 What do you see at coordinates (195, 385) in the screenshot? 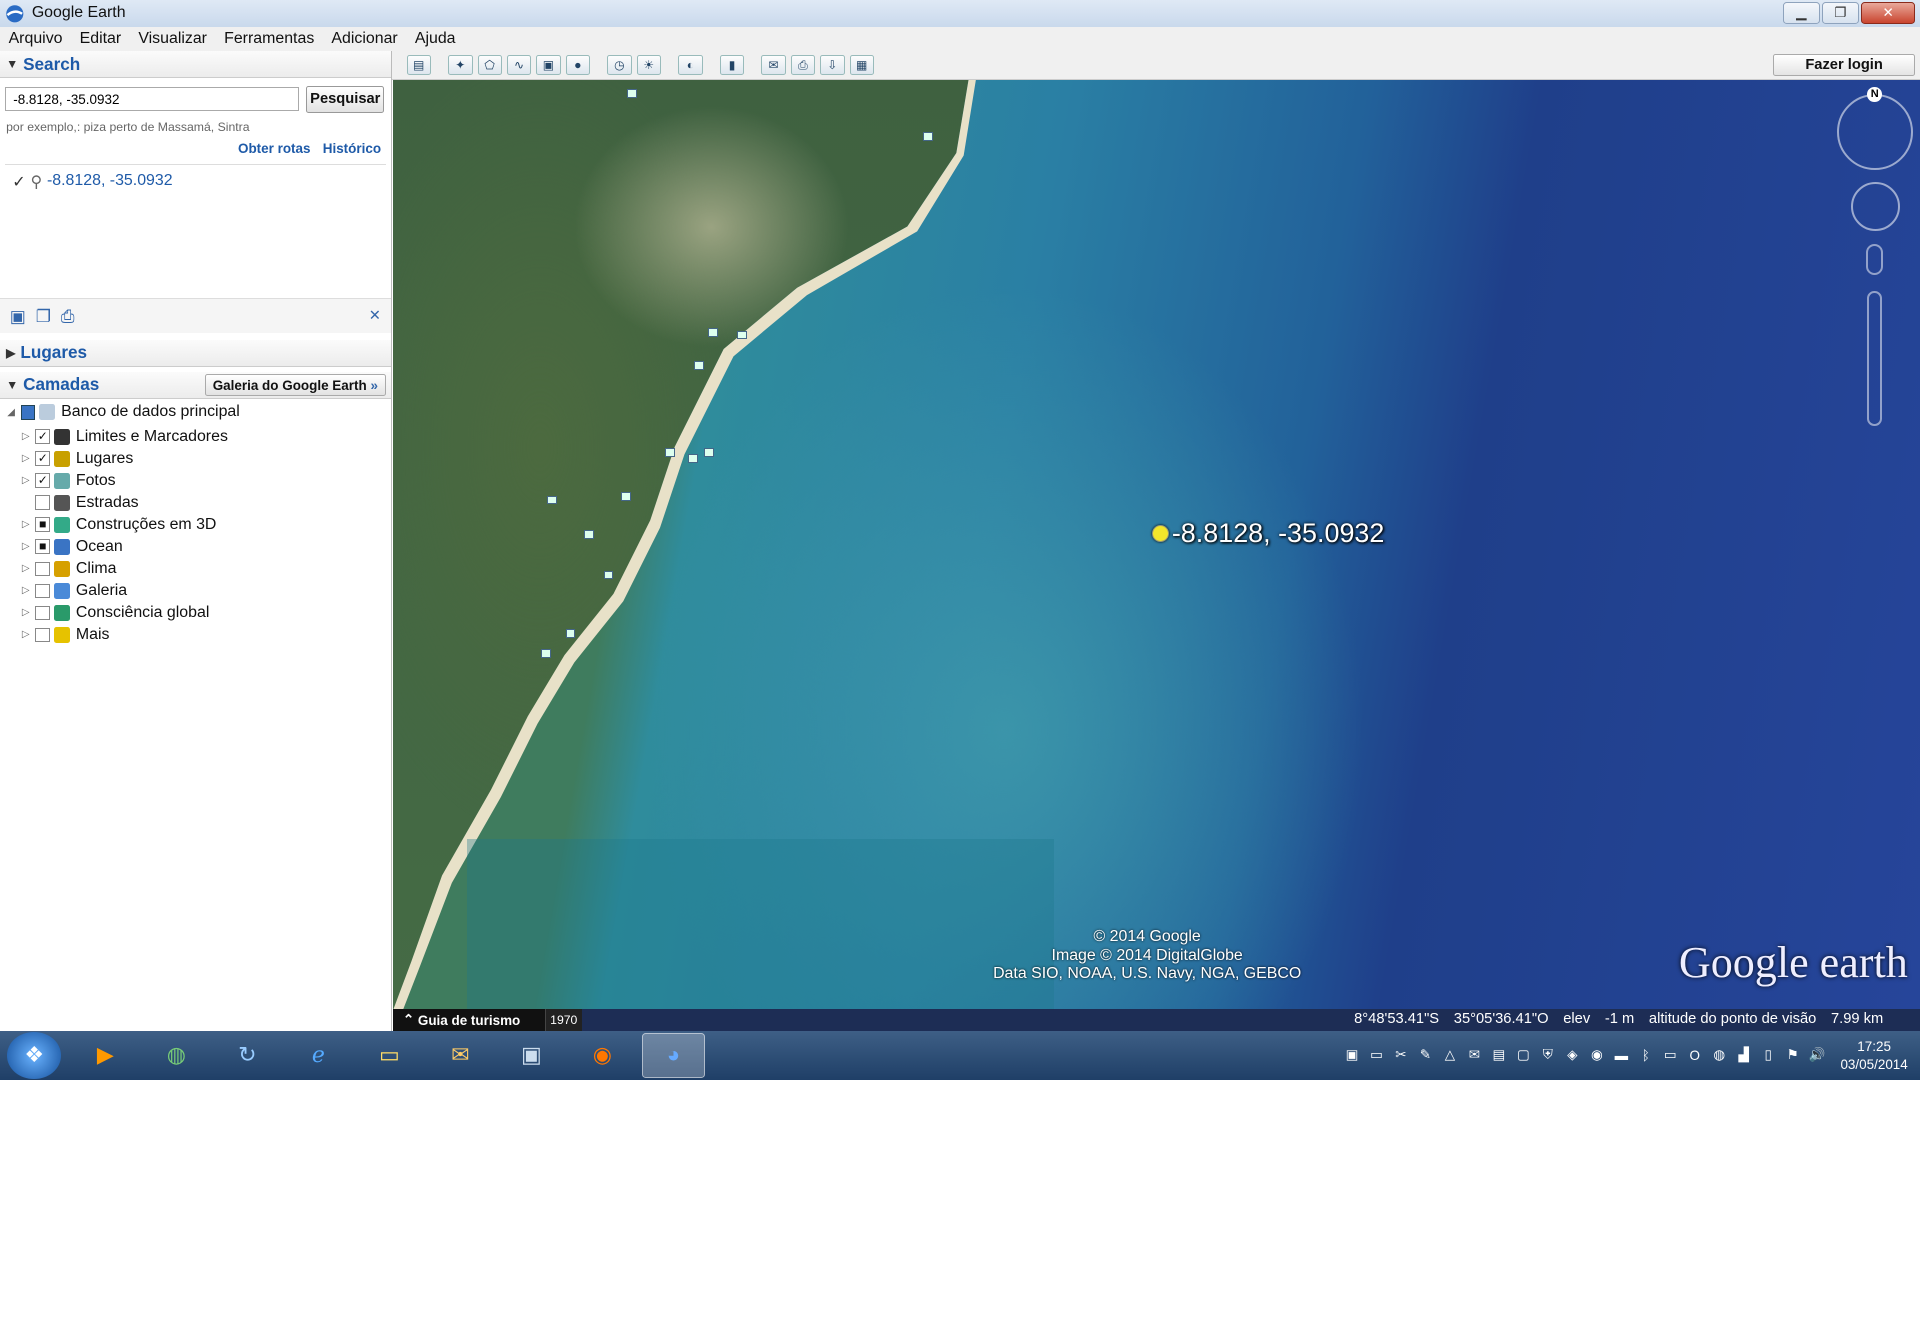
I see `layers-panel-header: ▼ Camadas Galeria do Google Earth »` at bounding box center [195, 385].